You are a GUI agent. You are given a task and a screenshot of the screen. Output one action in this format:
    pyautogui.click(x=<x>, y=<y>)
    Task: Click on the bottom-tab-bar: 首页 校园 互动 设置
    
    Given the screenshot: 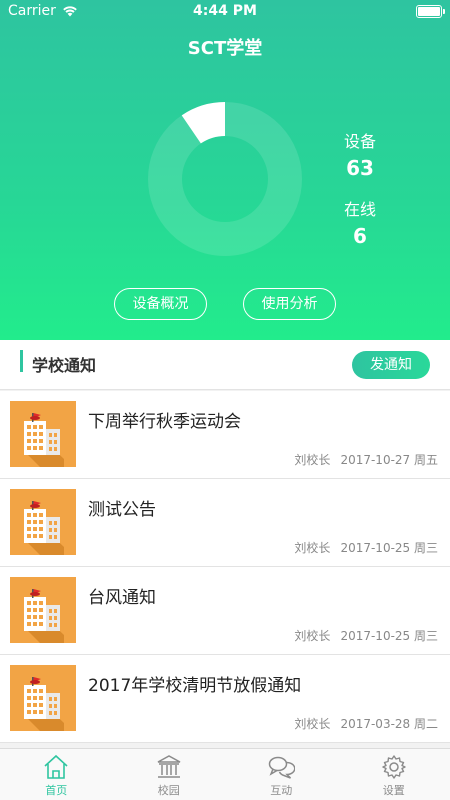 What is the action you would take?
    pyautogui.click(x=225, y=774)
    